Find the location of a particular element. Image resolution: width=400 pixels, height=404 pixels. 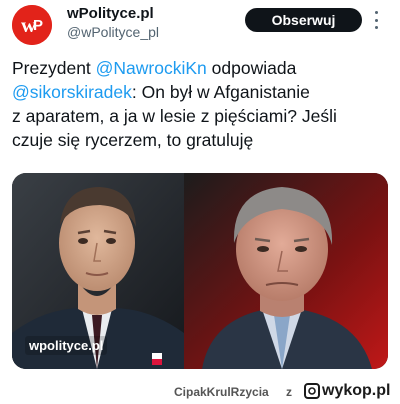

tweet-text-segment: Prezydent is located at coordinates (54, 68).